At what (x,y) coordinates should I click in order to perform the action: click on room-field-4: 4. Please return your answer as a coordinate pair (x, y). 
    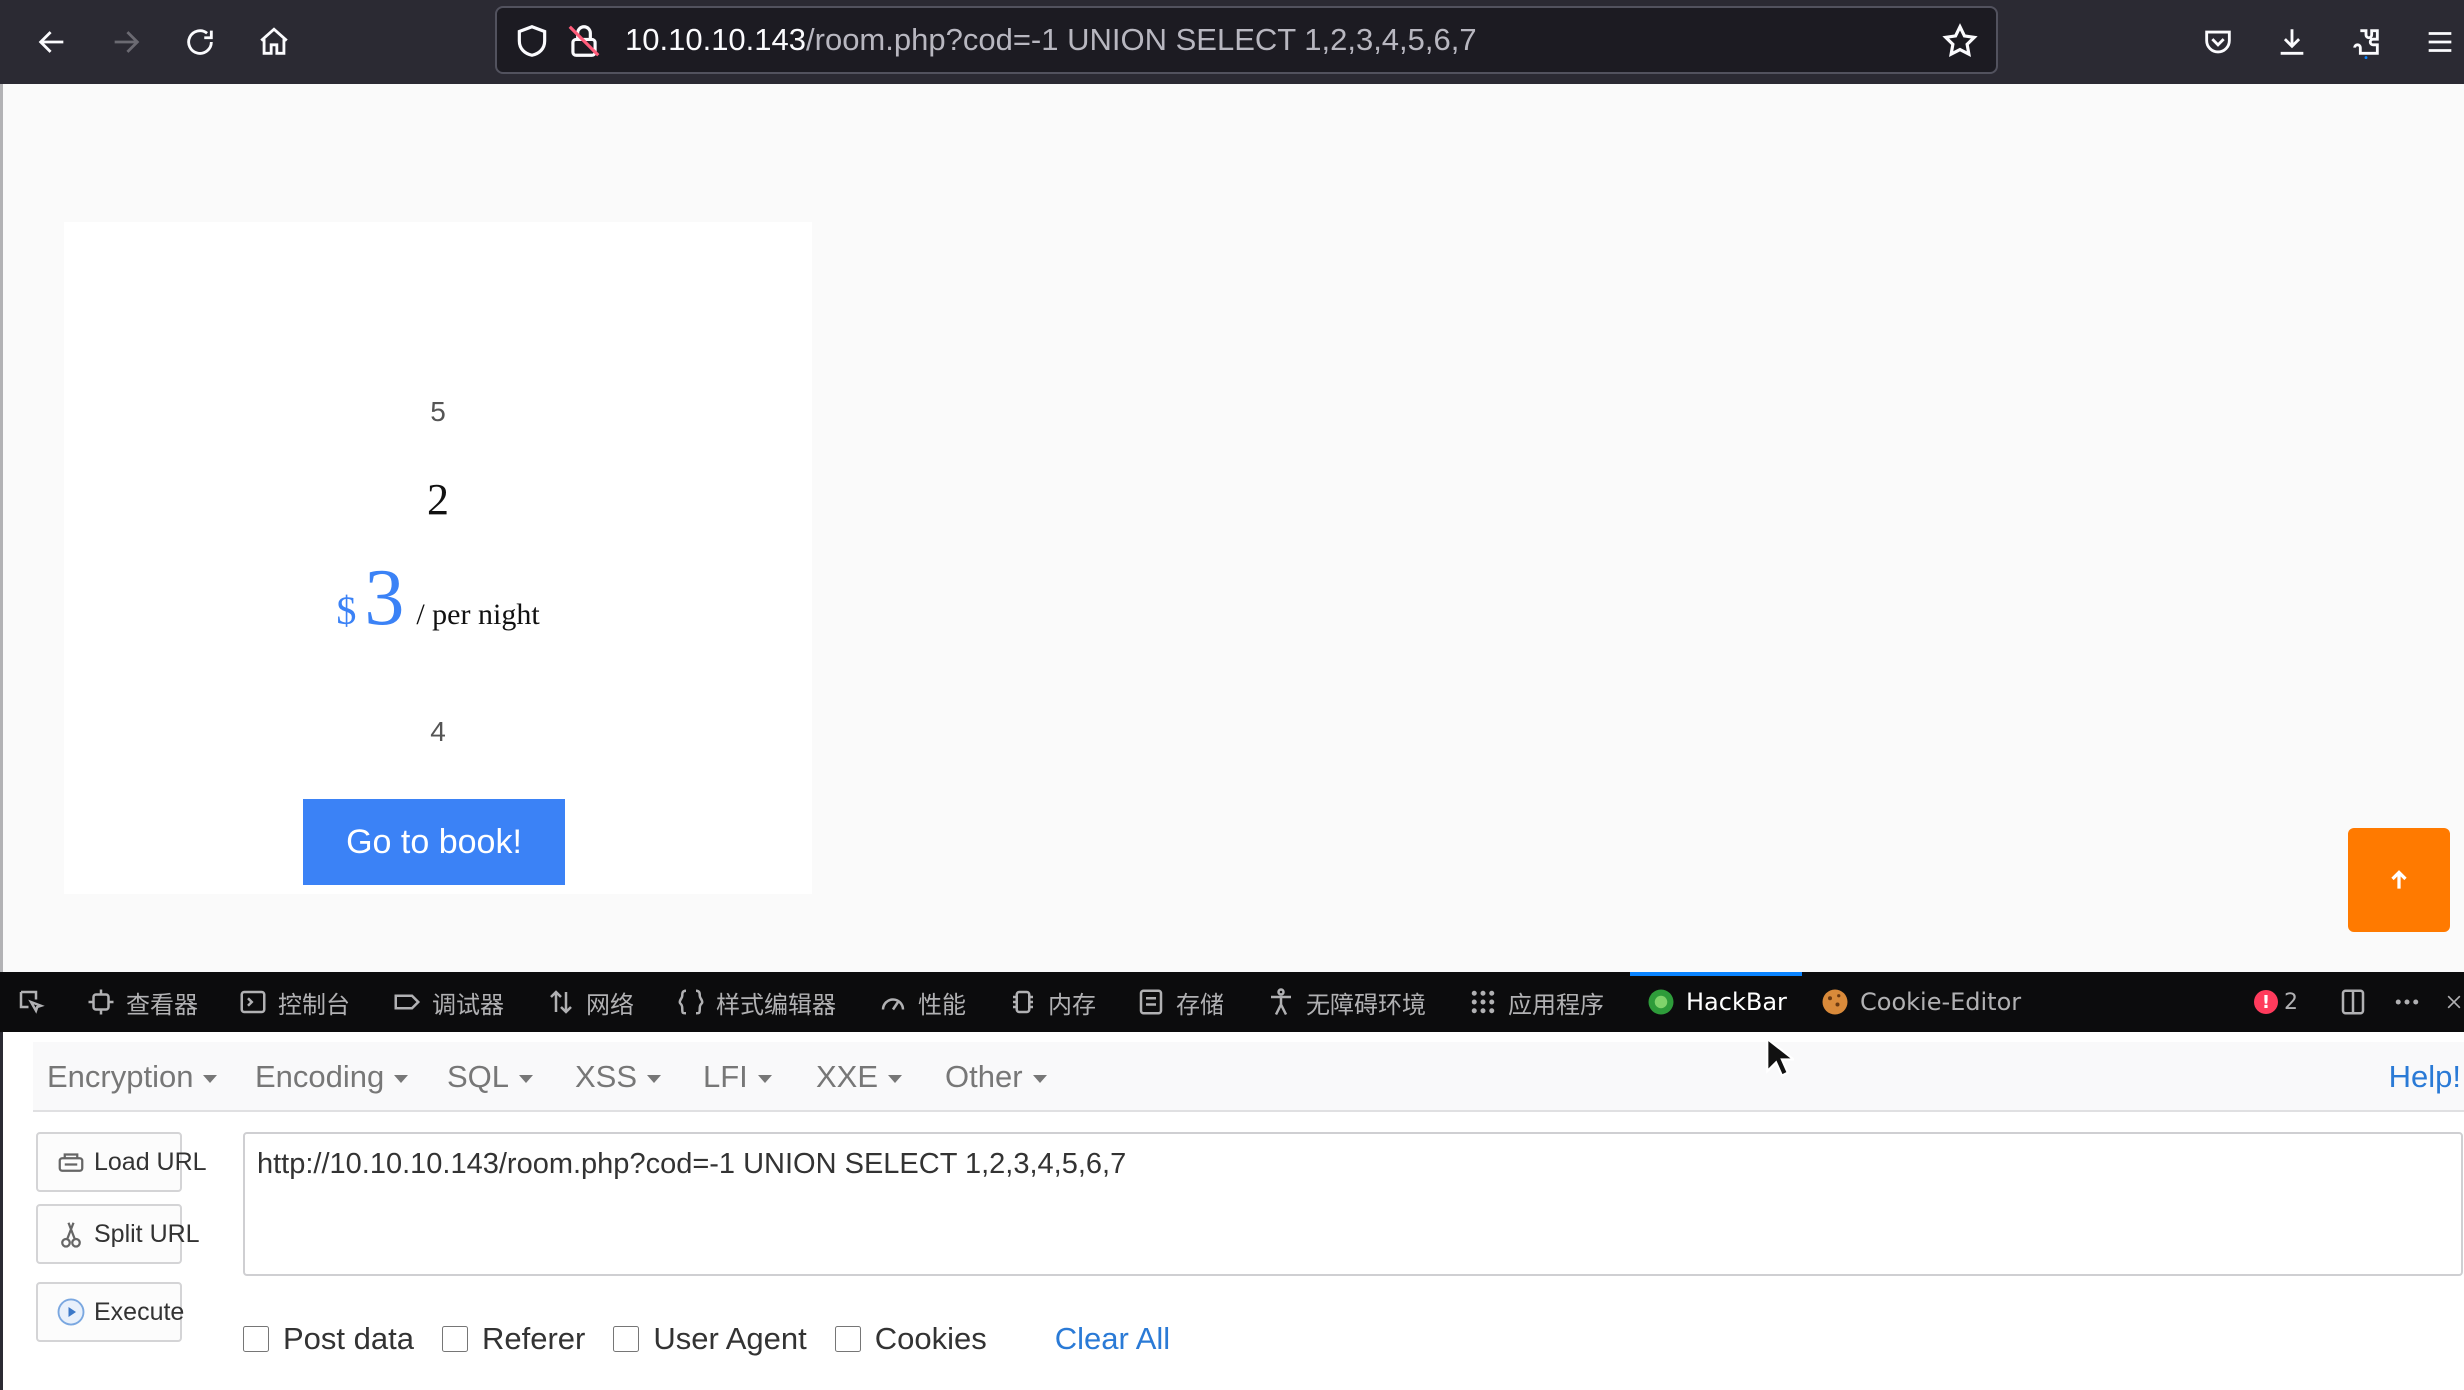
    Looking at the image, I should click on (438, 731).